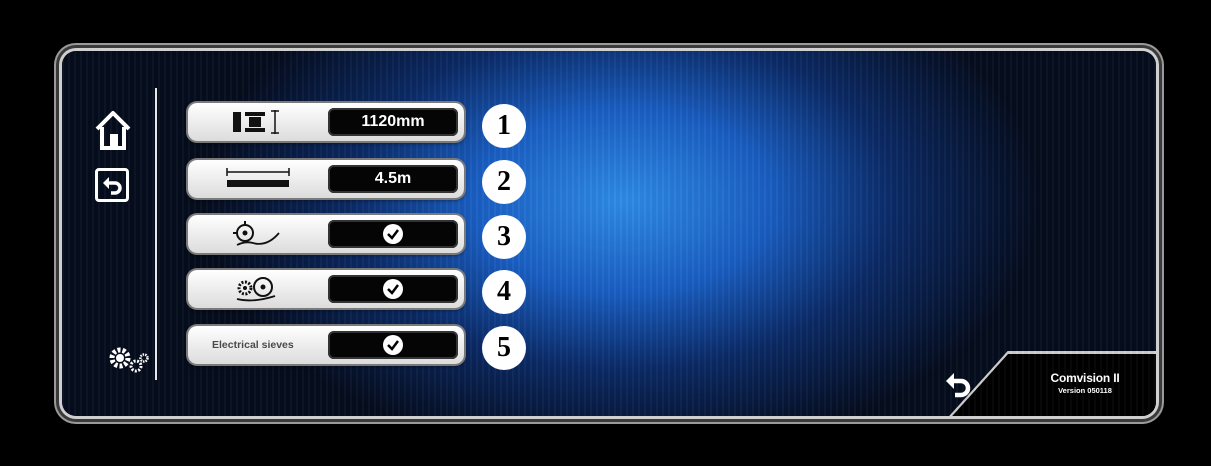  Describe the element at coordinates (504, 348) in the screenshot. I see `row-number-5: 5` at that location.